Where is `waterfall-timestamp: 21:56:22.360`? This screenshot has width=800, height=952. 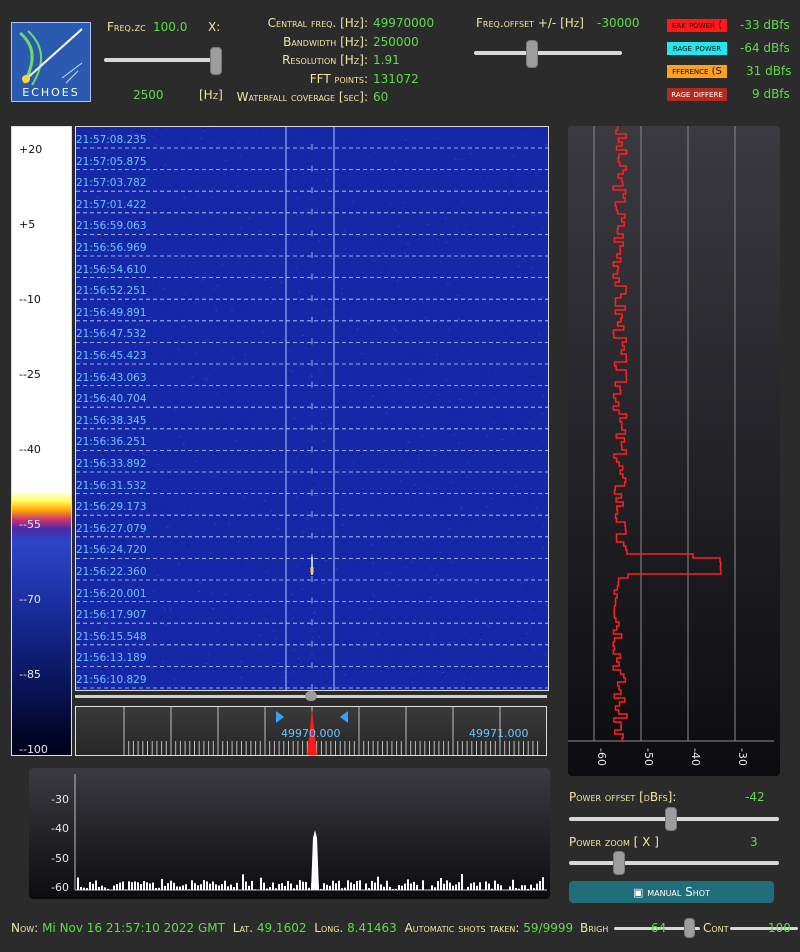 waterfall-timestamp: 21:56:22.360 is located at coordinates (111, 572).